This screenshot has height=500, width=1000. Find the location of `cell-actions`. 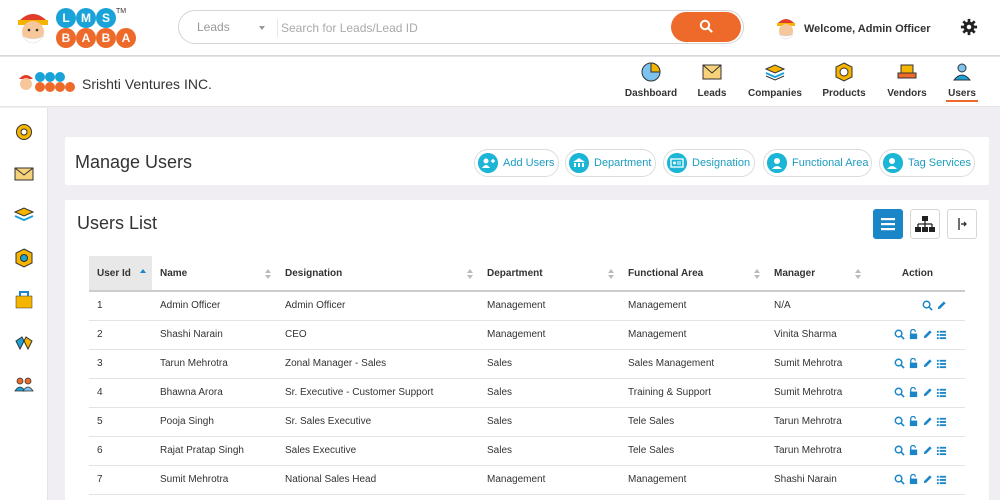

cell-actions is located at coordinates (916, 364).